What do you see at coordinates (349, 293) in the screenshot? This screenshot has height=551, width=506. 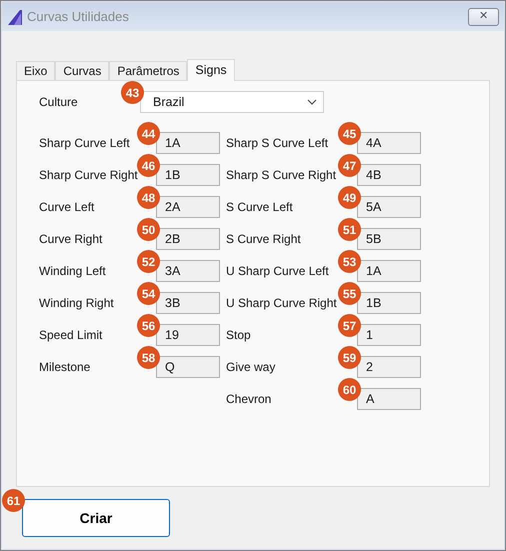 I see `number-badge: 55` at bounding box center [349, 293].